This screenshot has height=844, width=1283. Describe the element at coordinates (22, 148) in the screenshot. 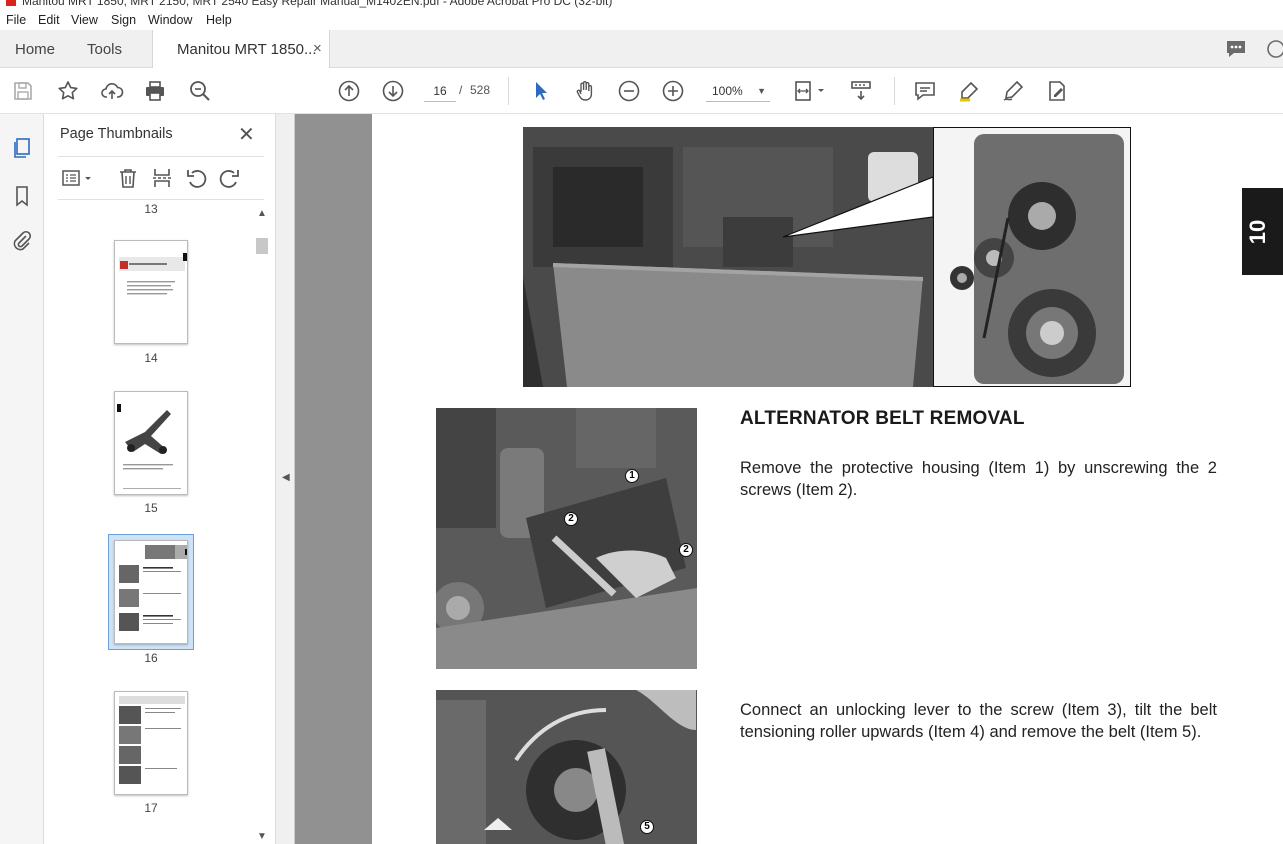

I see `page-thumbnails-icon` at that location.